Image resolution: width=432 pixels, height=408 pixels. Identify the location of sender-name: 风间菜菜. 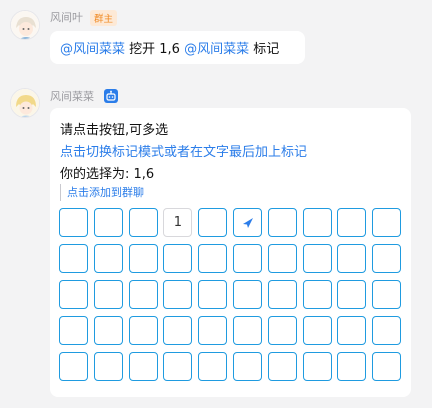
(72, 96).